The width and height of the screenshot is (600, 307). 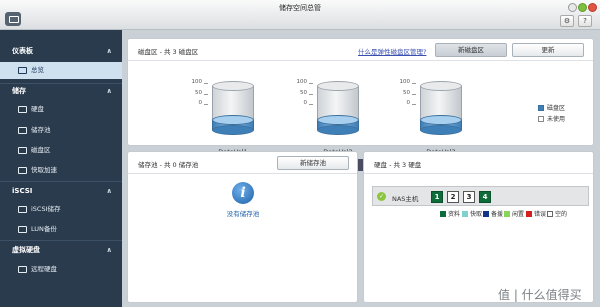 I want to click on nas-host-row: ✓ NAS主机 1234, so click(x=480, y=196).